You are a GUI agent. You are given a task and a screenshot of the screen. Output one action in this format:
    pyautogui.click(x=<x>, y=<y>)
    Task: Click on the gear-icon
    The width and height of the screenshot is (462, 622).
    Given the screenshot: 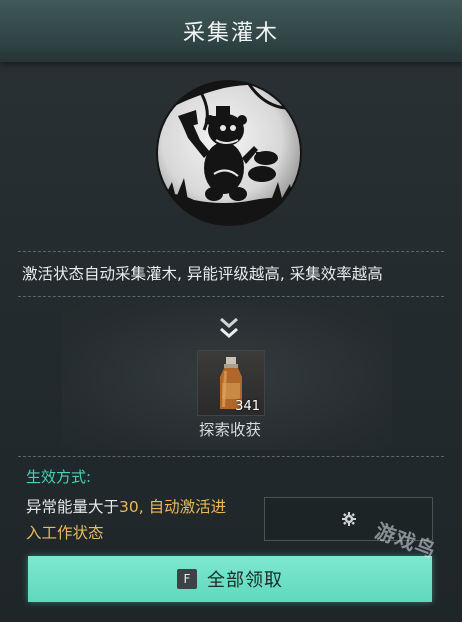 What is the action you would take?
    pyautogui.click(x=348, y=519)
    